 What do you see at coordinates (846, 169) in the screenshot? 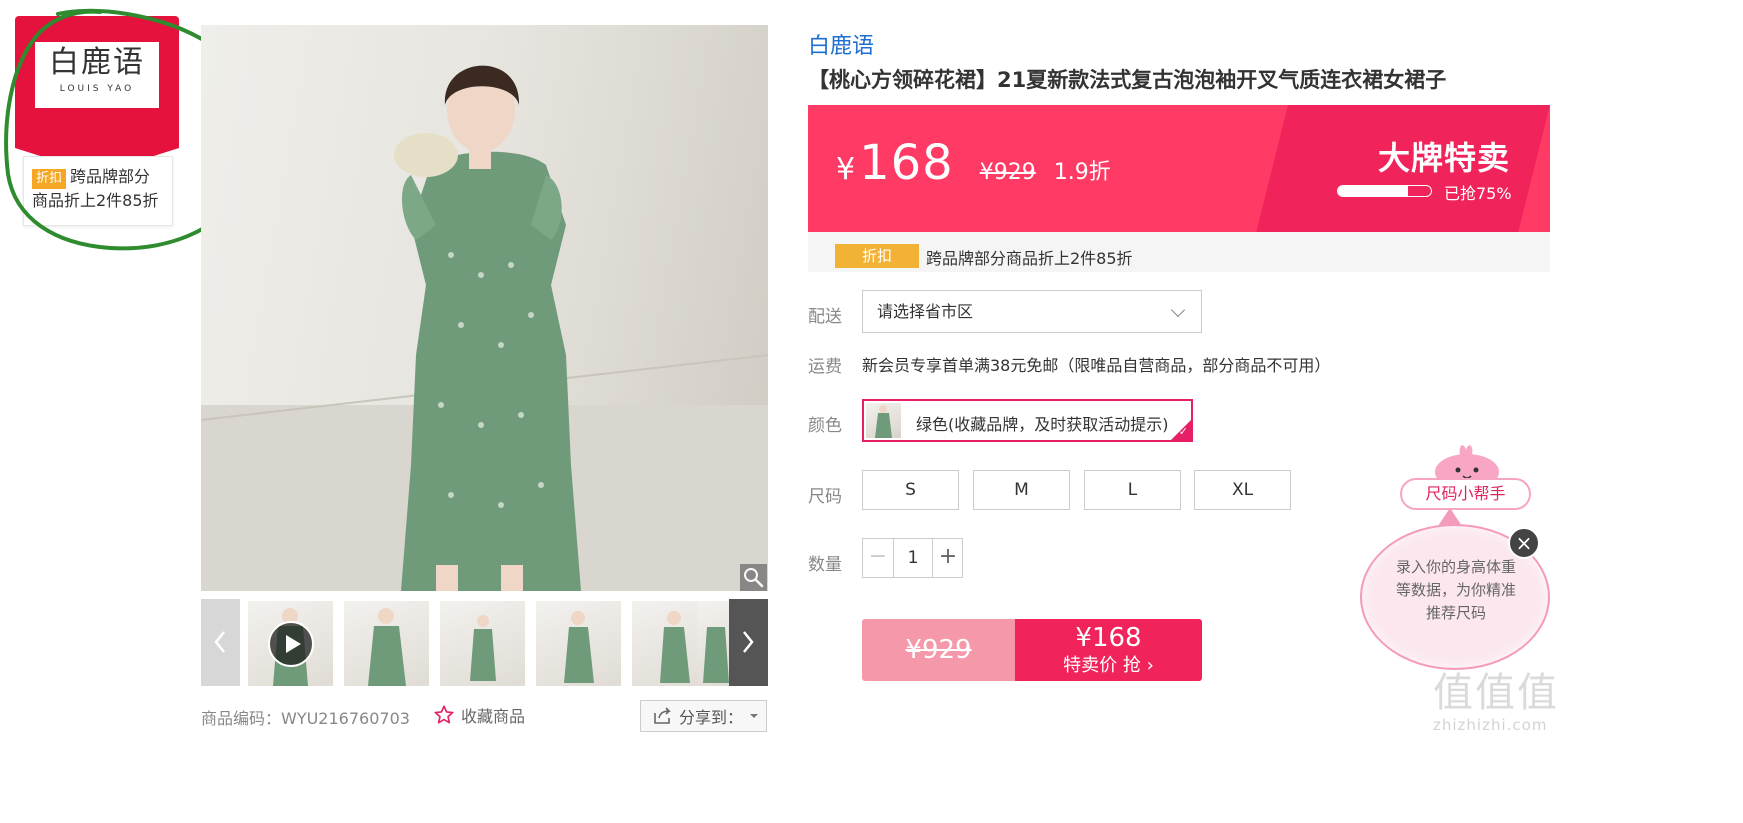
I see `currency-symbol: ¥` at bounding box center [846, 169].